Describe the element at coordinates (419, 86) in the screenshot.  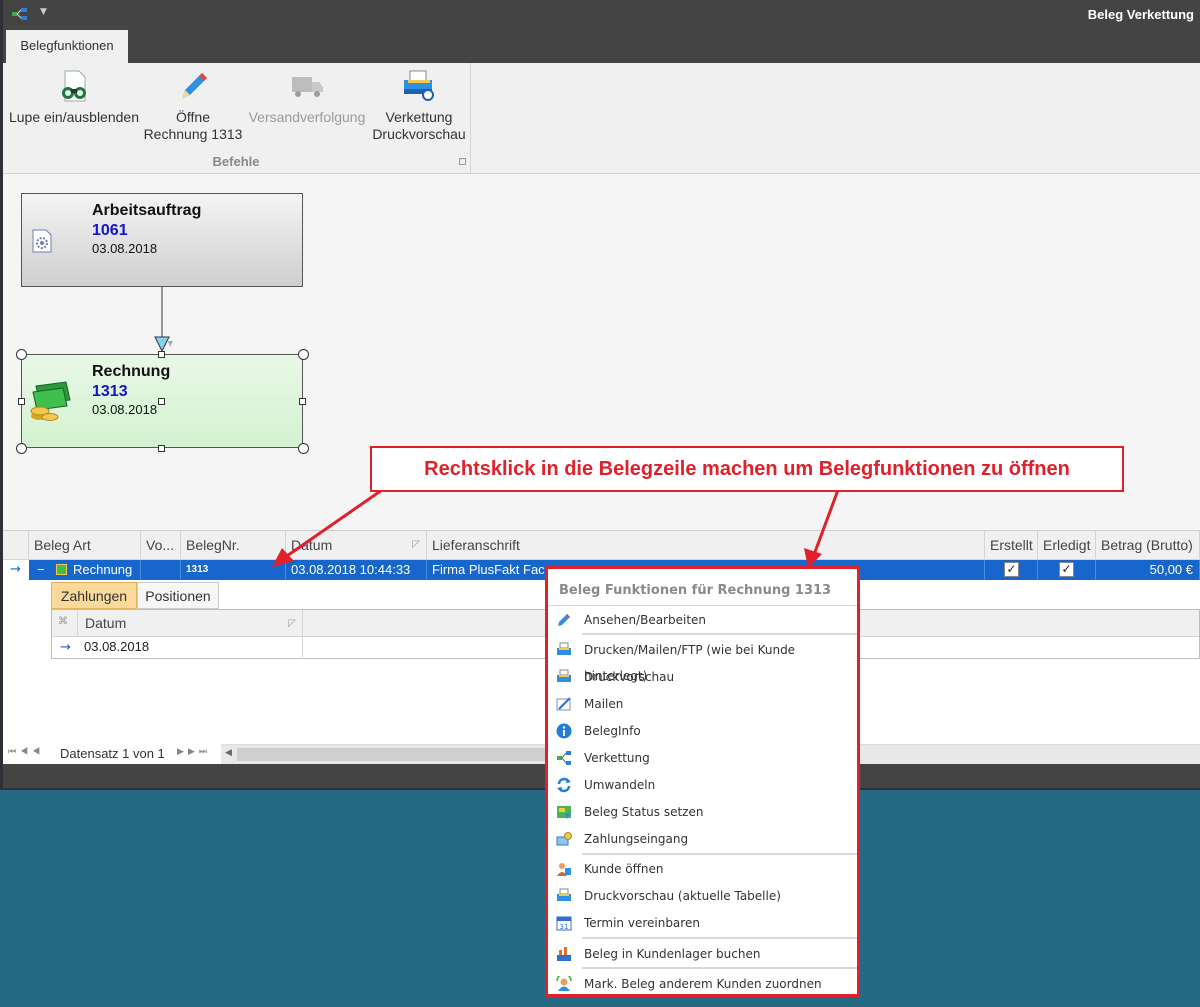
I see `printer-preview-icon` at that location.